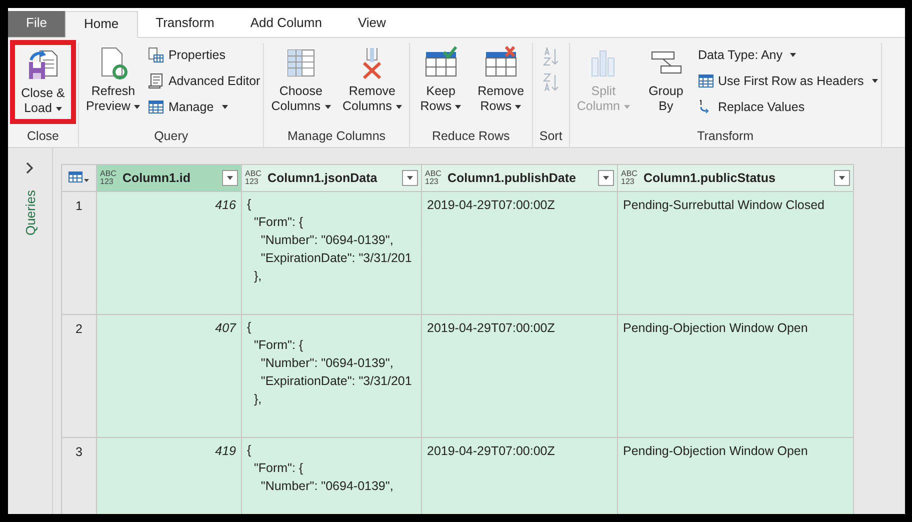  What do you see at coordinates (788, 55) in the screenshot?
I see `ribbon-button: Data Type: Any` at bounding box center [788, 55].